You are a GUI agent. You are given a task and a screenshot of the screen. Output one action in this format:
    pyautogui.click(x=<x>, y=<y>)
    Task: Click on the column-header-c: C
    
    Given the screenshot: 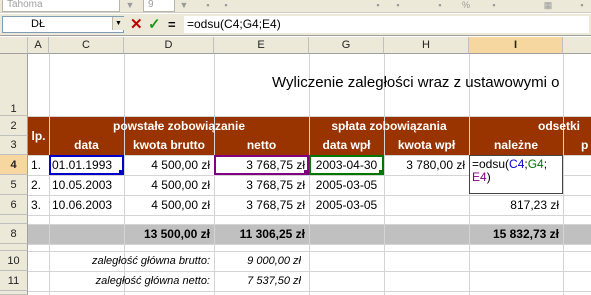 What is the action you would take?
    pyautogui.click(x=86, y=45)
    